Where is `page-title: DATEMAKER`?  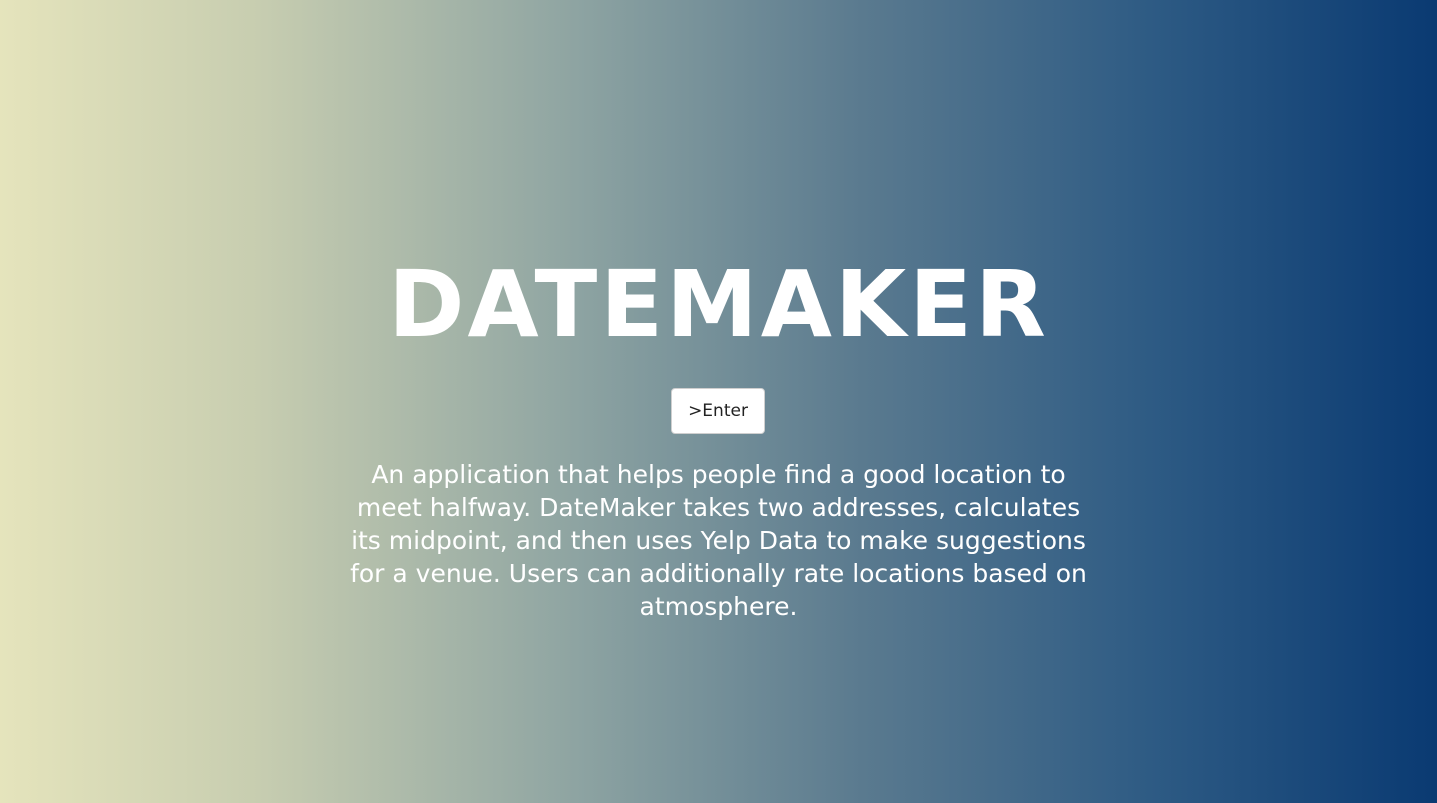 page-title: DATEMAKER is located at coordinates (718, 304).